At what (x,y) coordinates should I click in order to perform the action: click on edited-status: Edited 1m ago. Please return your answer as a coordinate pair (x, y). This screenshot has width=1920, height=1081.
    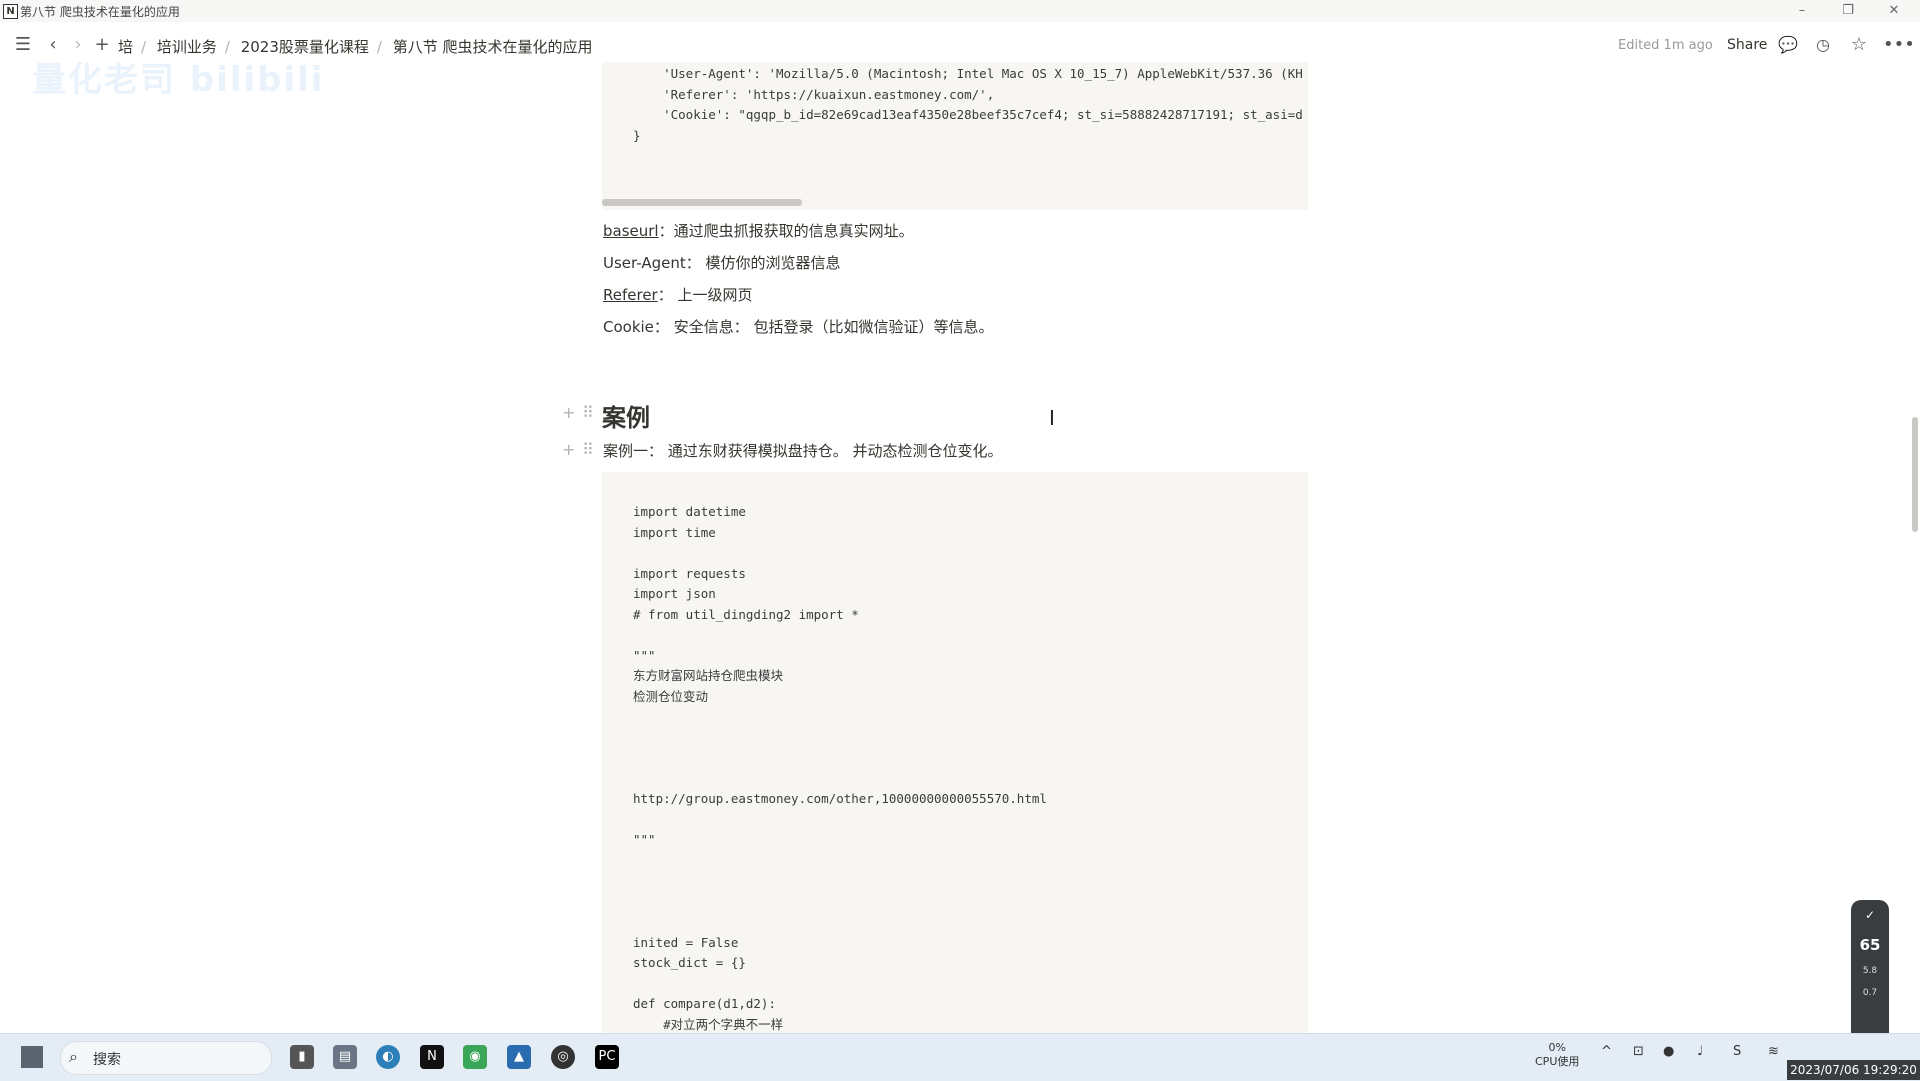
    Looking at the image, I should click on (1665, 45).